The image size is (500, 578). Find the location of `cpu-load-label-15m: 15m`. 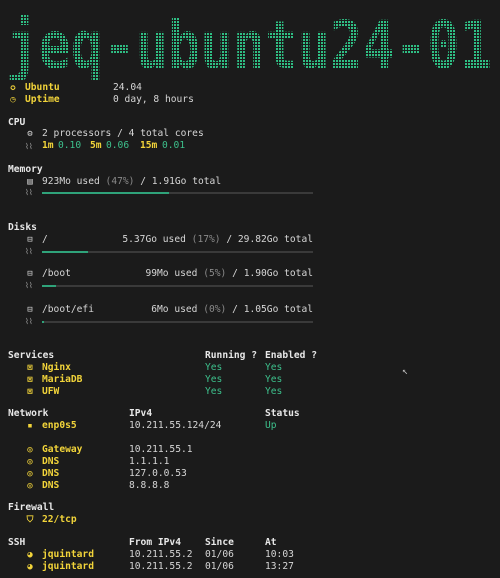

cpu-load-label-15m: 15m is located at coordinates (149, 145).